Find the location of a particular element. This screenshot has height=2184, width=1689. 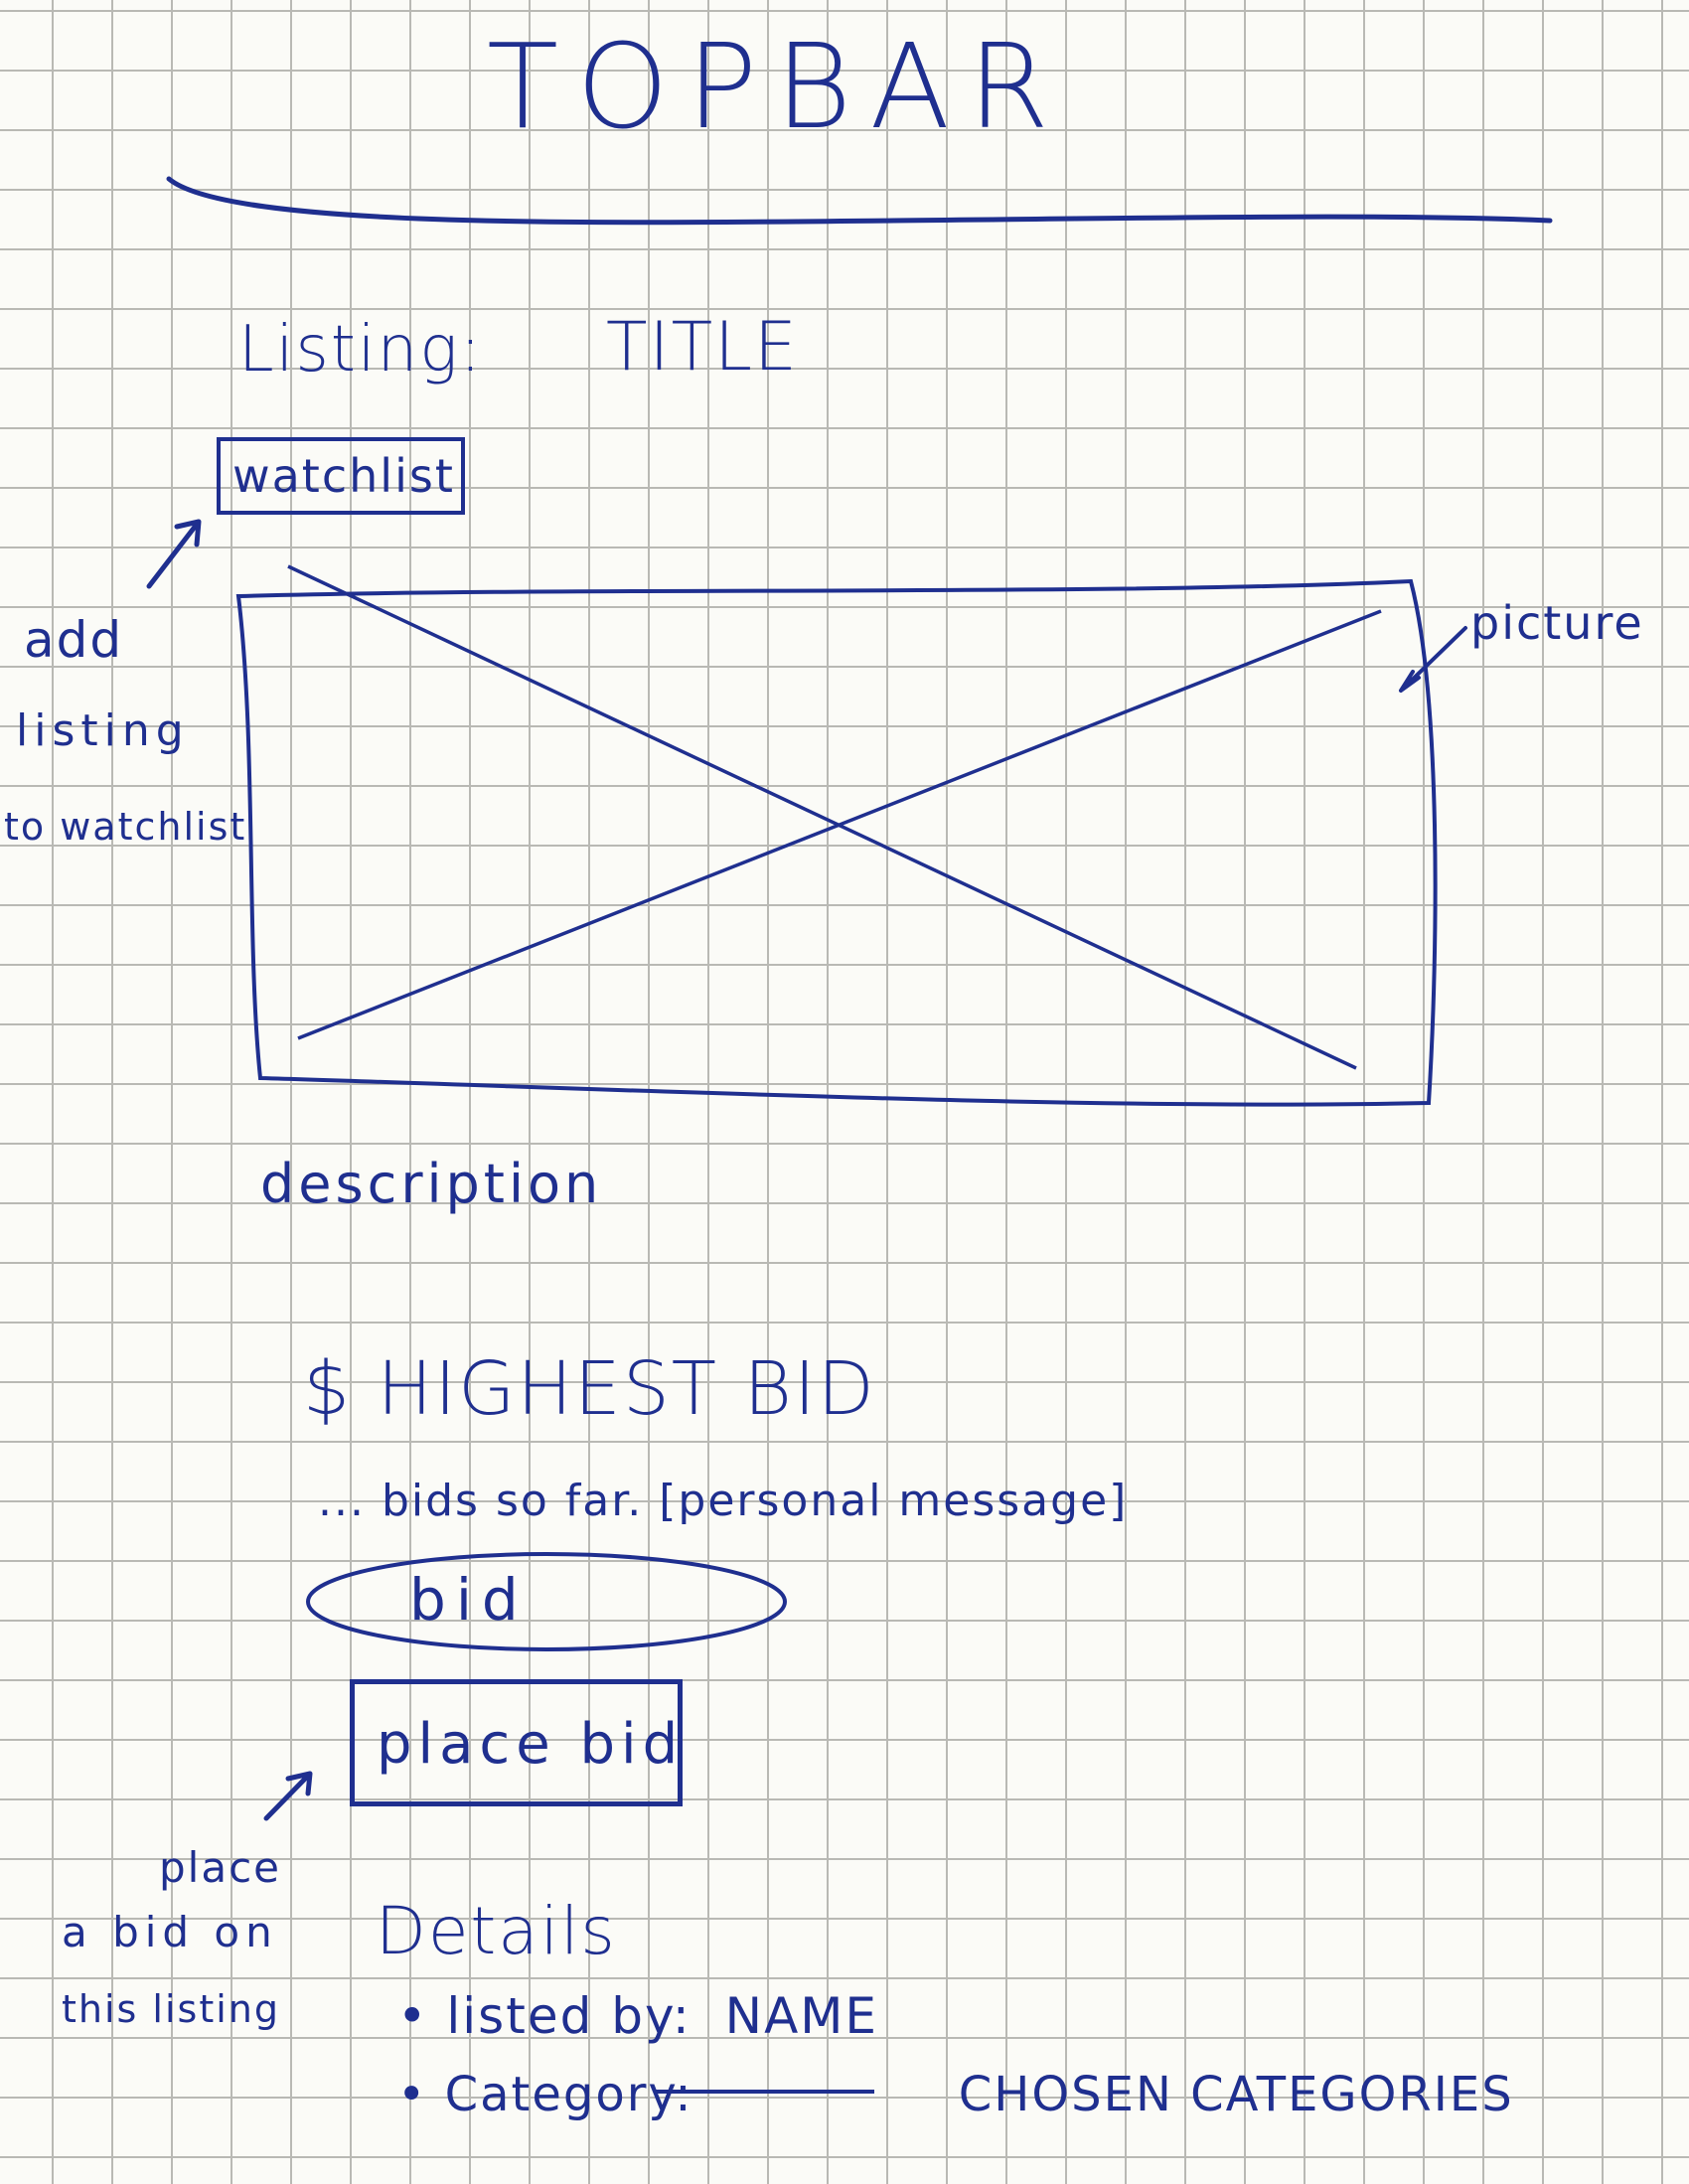

details-heading: Details is located at coordinates (496, 1931).